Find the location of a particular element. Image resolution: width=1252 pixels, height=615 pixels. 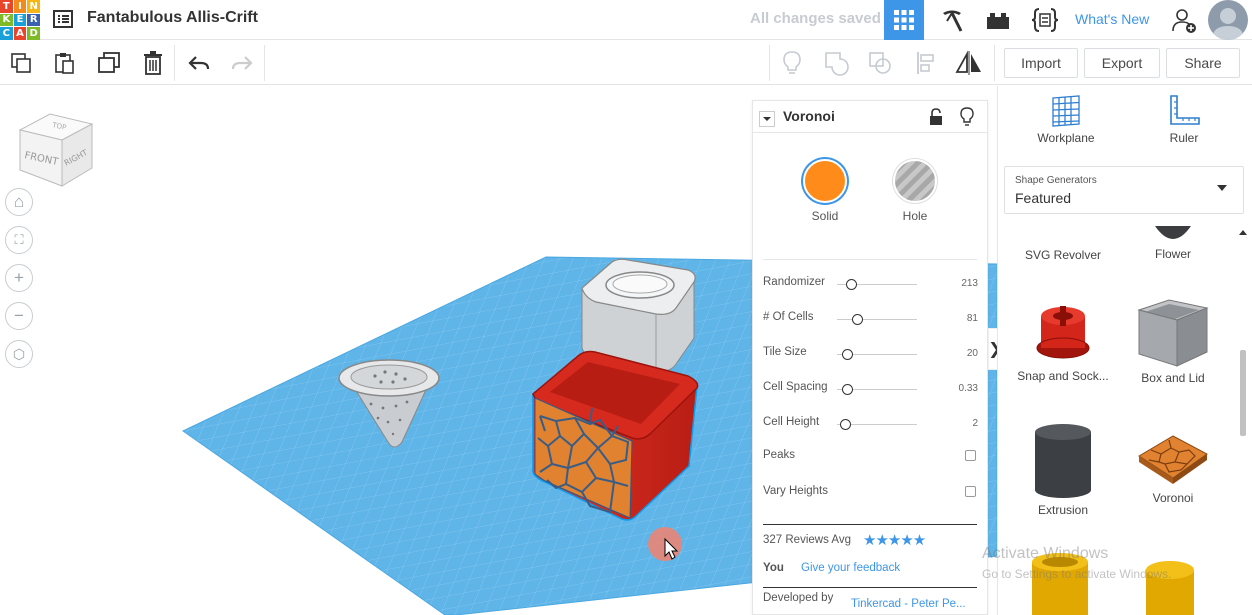

perspective-button: ⬡ is located at coordinates (19, 354).